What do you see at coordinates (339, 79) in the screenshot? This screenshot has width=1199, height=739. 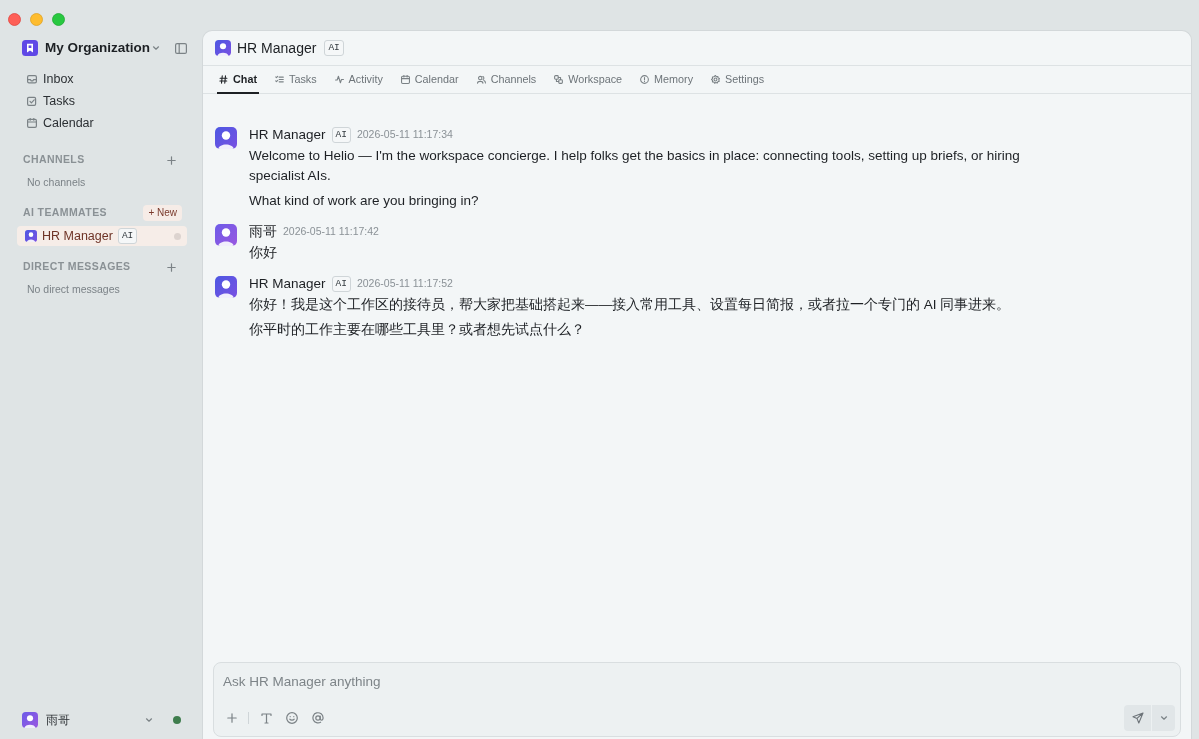 I see `pulse-icon` at bounding box center [339, 79].